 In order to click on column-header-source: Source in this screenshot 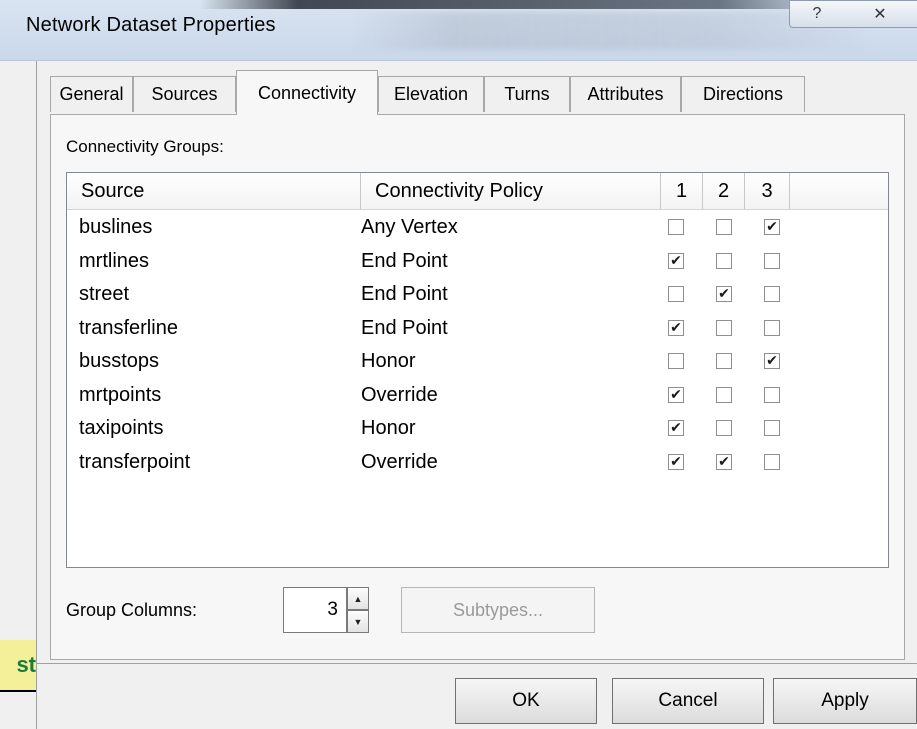, I will do `click(214, 191)`.